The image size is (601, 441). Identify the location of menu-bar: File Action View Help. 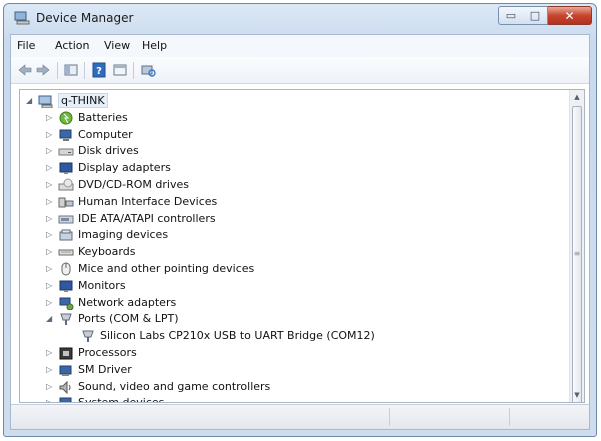
(300, 46).